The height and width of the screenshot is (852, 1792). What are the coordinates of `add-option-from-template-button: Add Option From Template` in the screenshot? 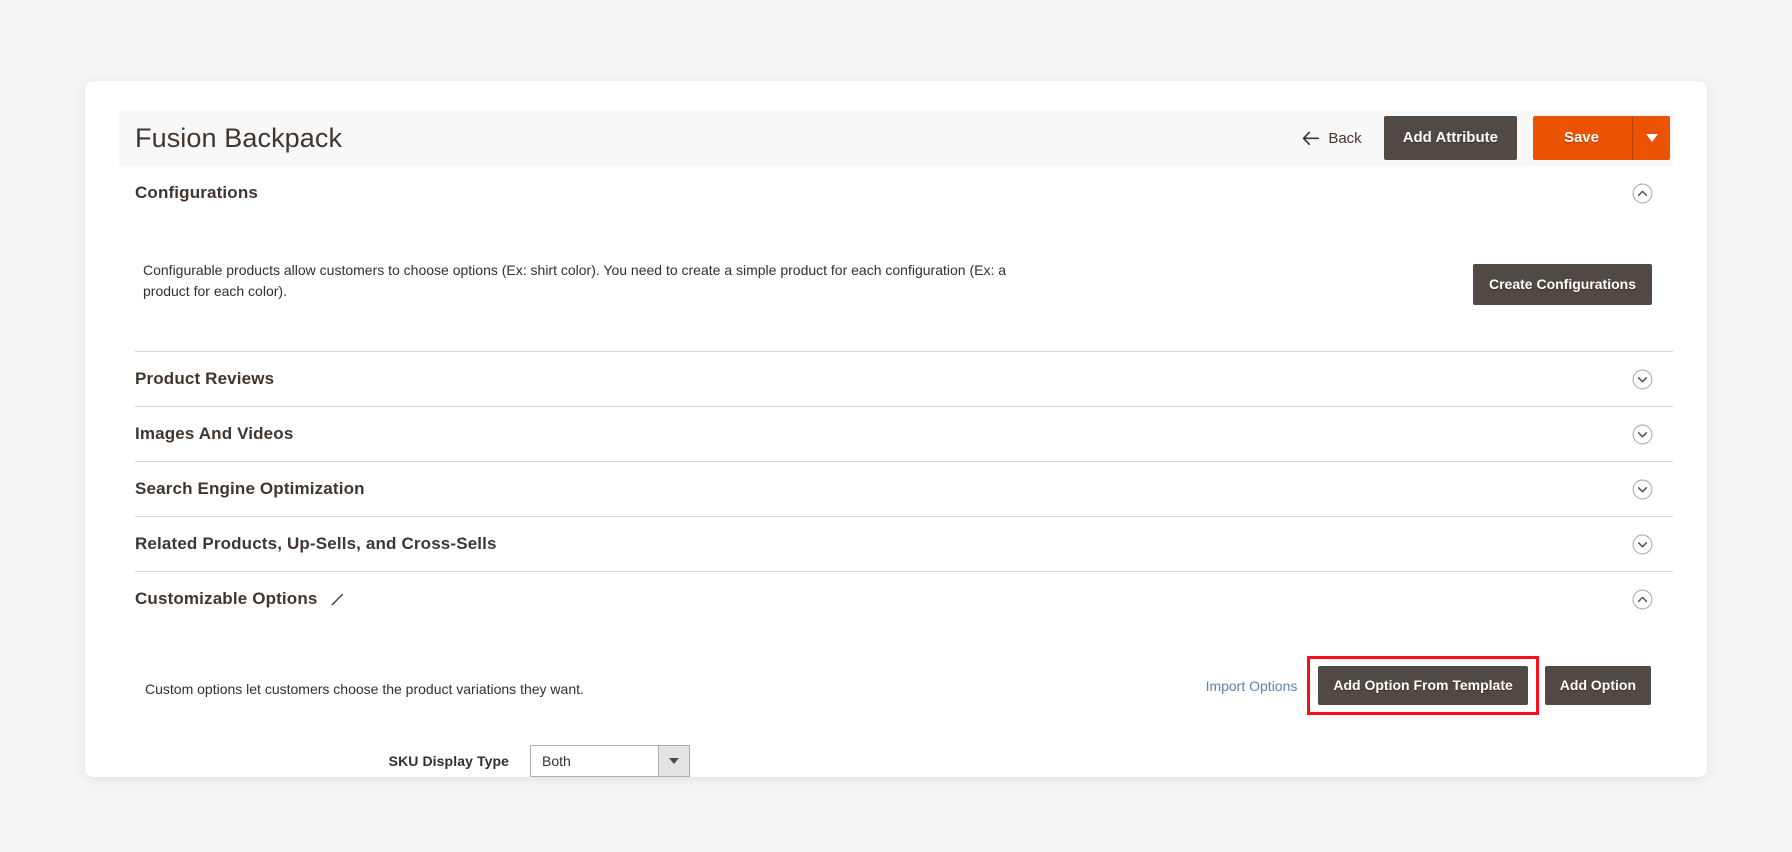 It's located at (1423, 685).